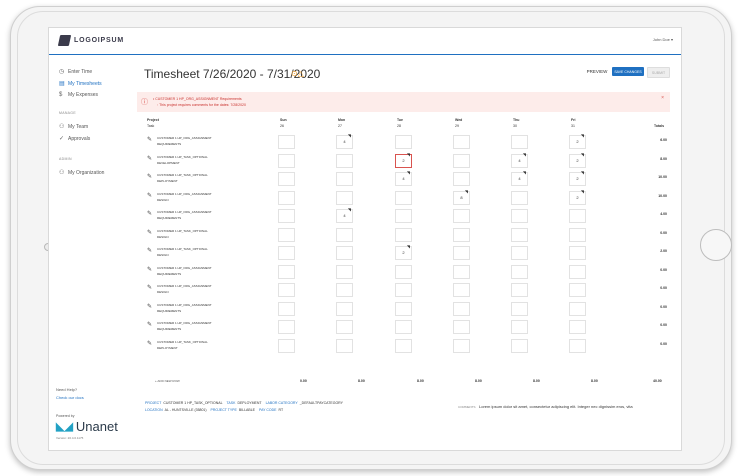 Image resolution: width=744 pixels, height=476 pixels. I want to click on sidebar-item-my-organization: ⚇ My Organization, so click(81, 173).